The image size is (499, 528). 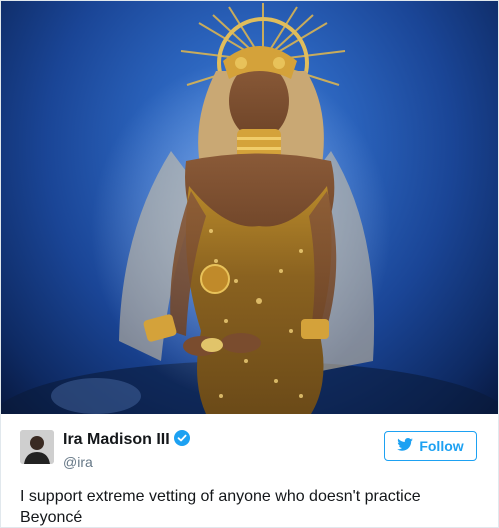 What do you see at coordinates (181, 440) in the screenshot?
I see `verified-badge-icon` at bounding box center [181, 440].